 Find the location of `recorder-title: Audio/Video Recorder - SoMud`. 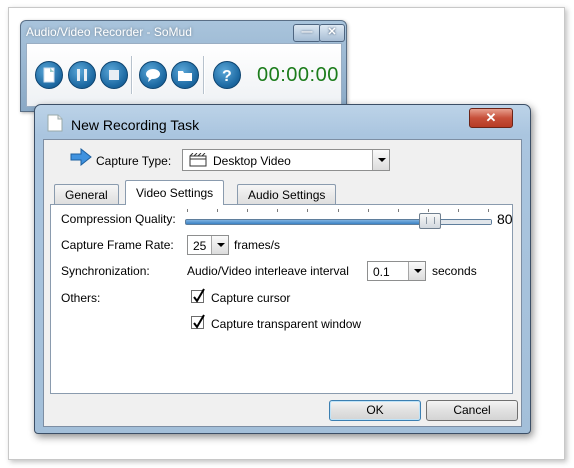

recorder-title: Audio/Video Recorder - SoMud is located at coordinates (109, 32).